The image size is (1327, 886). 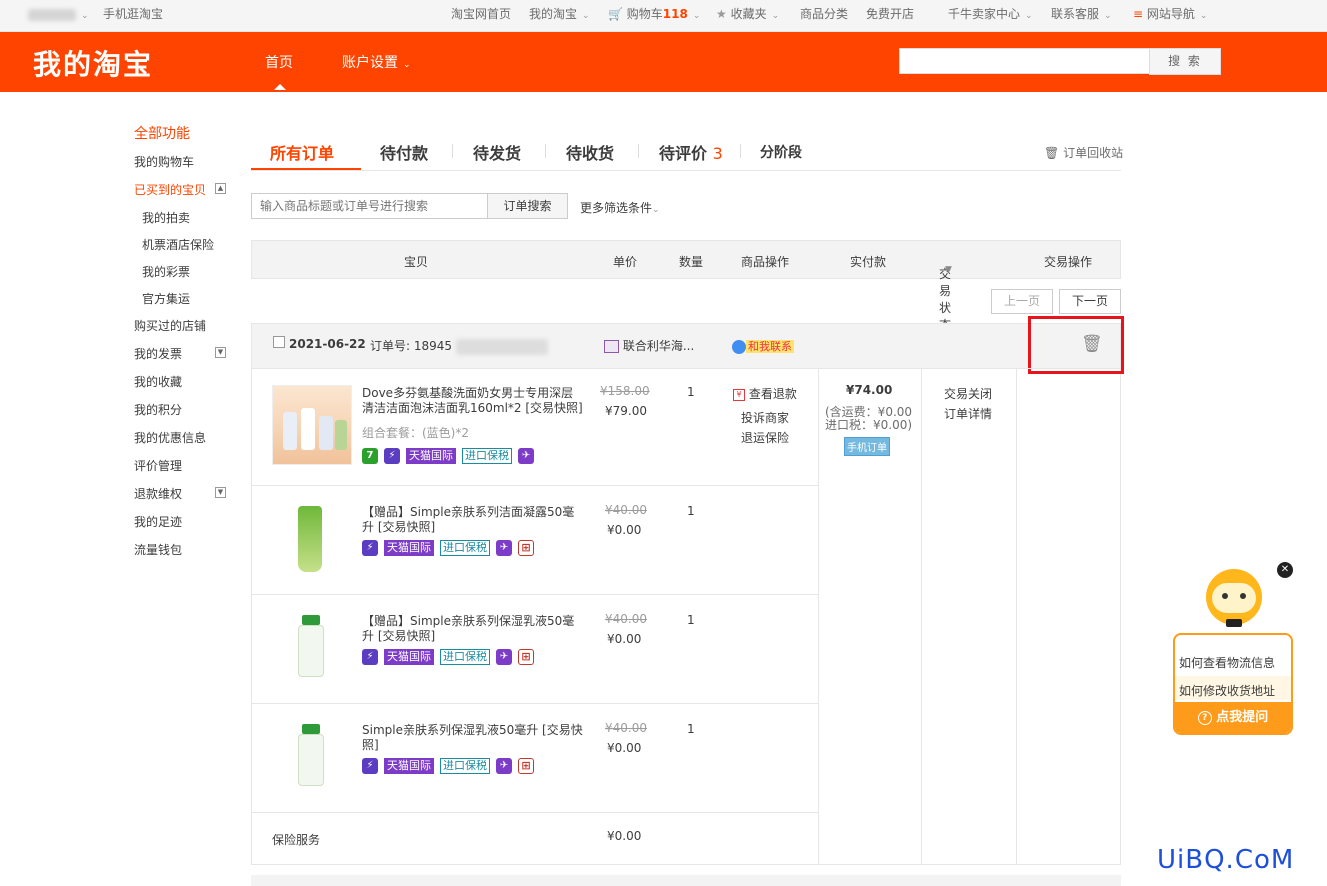 What do you see at coordinates (824, 16) in the screenshot?
I see `categories-link: 商品分类` at bounding box center [824, 16].